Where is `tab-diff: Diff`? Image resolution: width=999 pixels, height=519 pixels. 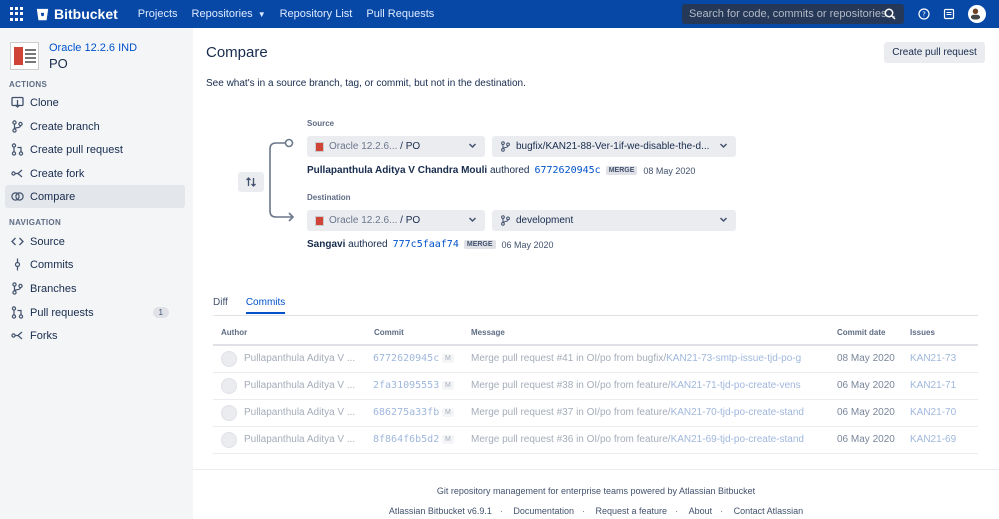 tab-diff: Diff is located at coordinates (220, 305).